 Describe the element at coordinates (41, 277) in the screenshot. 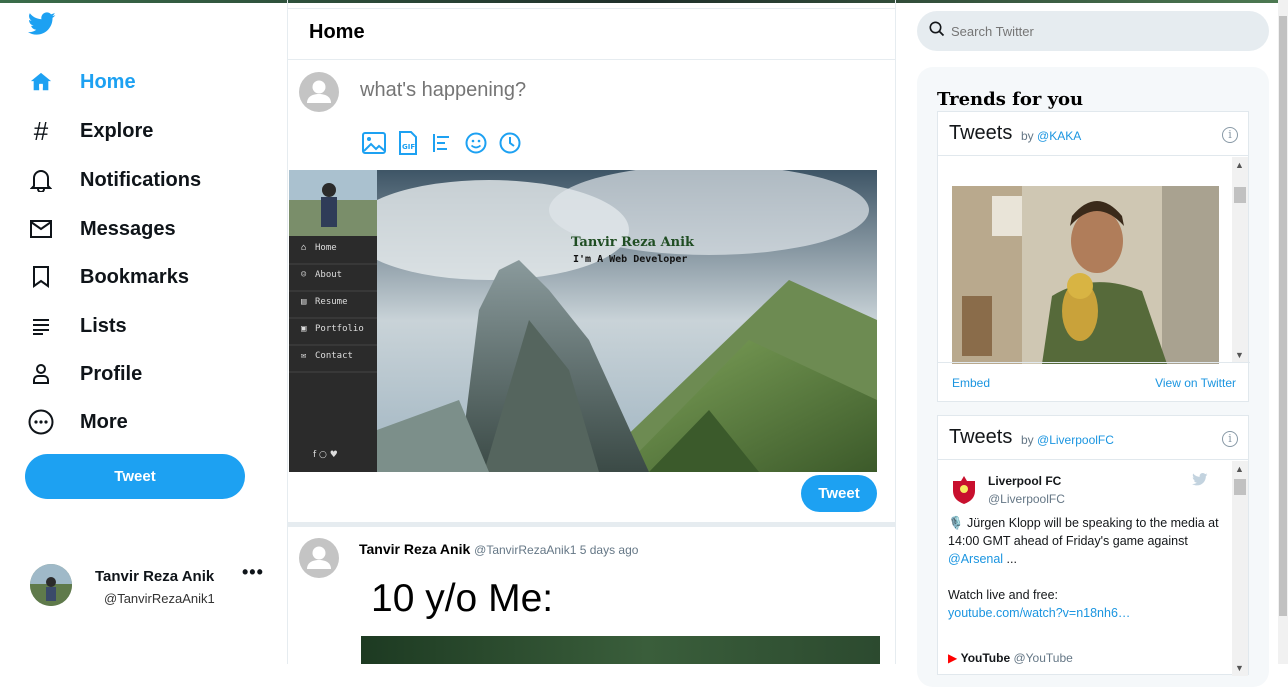

I see `bookmark-icon` at that location.